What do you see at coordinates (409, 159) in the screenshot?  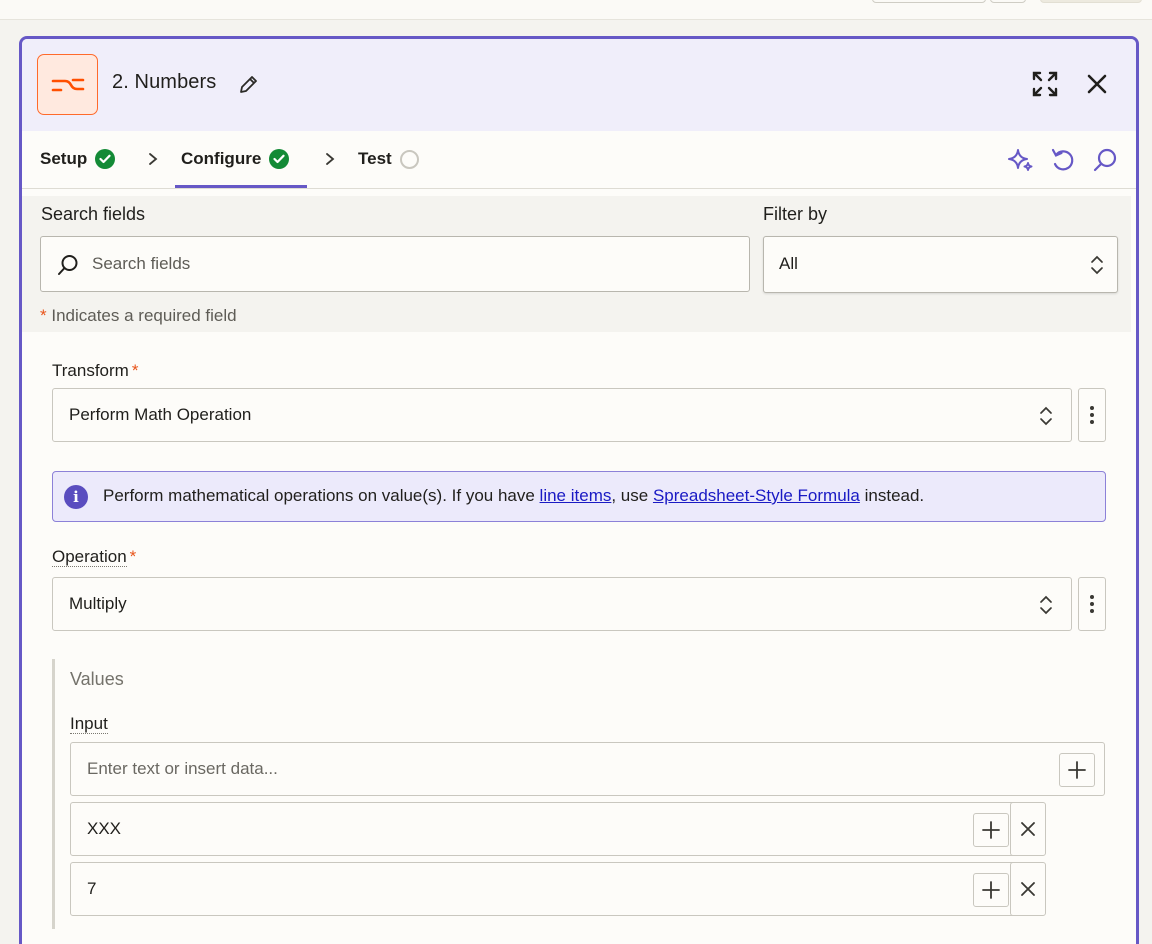 I see `pending-circle-icon` at bounding box center [409, 159].